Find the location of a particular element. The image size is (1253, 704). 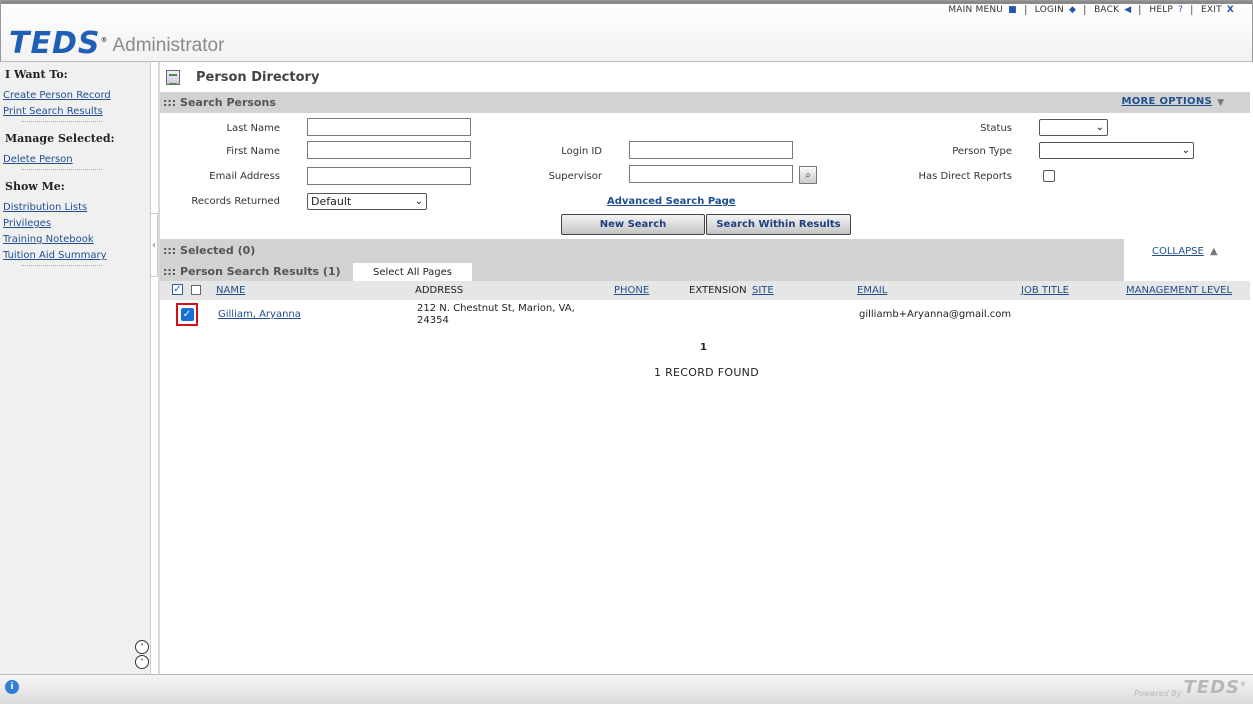

supervisor-field is located at coordinates (711, 174).